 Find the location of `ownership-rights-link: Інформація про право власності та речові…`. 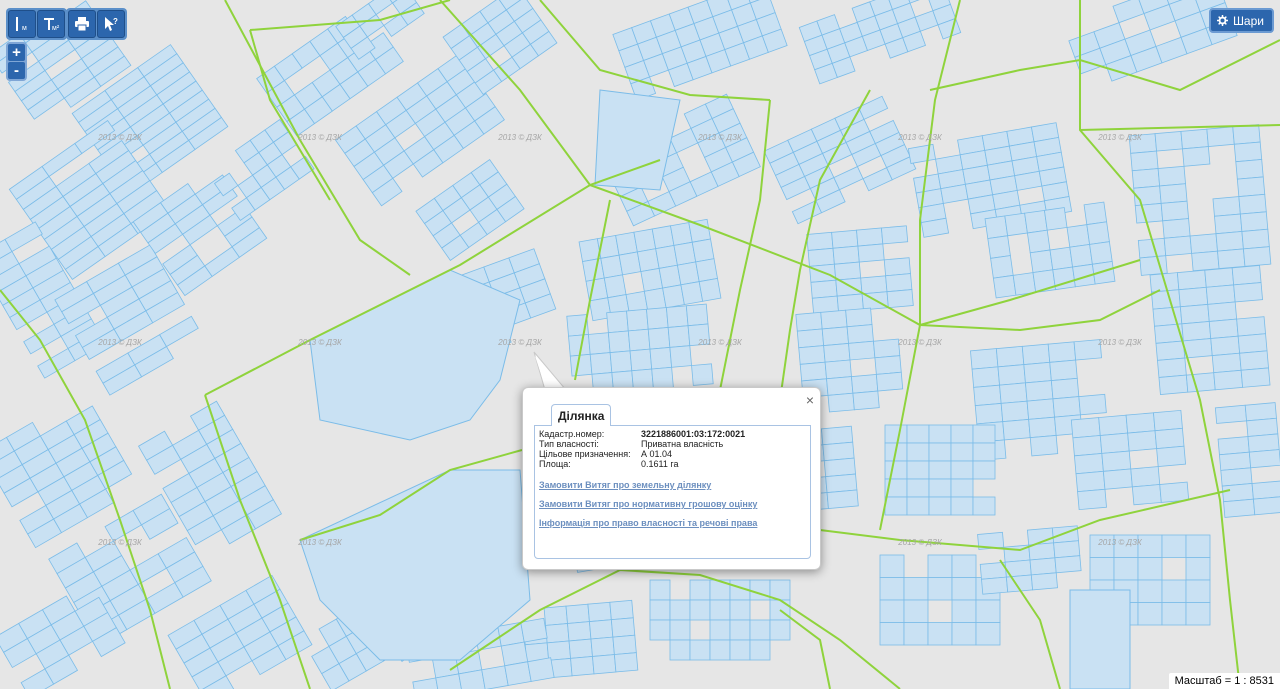

ownership-rights-link: Інформація про право власності та речові… is located at coordinates (672, 523).